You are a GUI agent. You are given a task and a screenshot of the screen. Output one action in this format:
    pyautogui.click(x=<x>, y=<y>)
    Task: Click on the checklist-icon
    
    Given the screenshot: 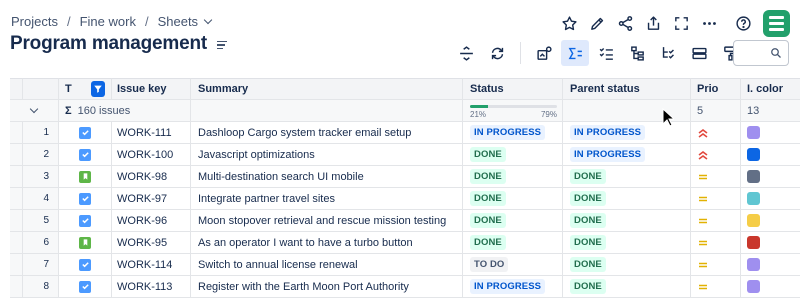 What is the action you would take?
    pyautogui.click(x=606, y=53)
    